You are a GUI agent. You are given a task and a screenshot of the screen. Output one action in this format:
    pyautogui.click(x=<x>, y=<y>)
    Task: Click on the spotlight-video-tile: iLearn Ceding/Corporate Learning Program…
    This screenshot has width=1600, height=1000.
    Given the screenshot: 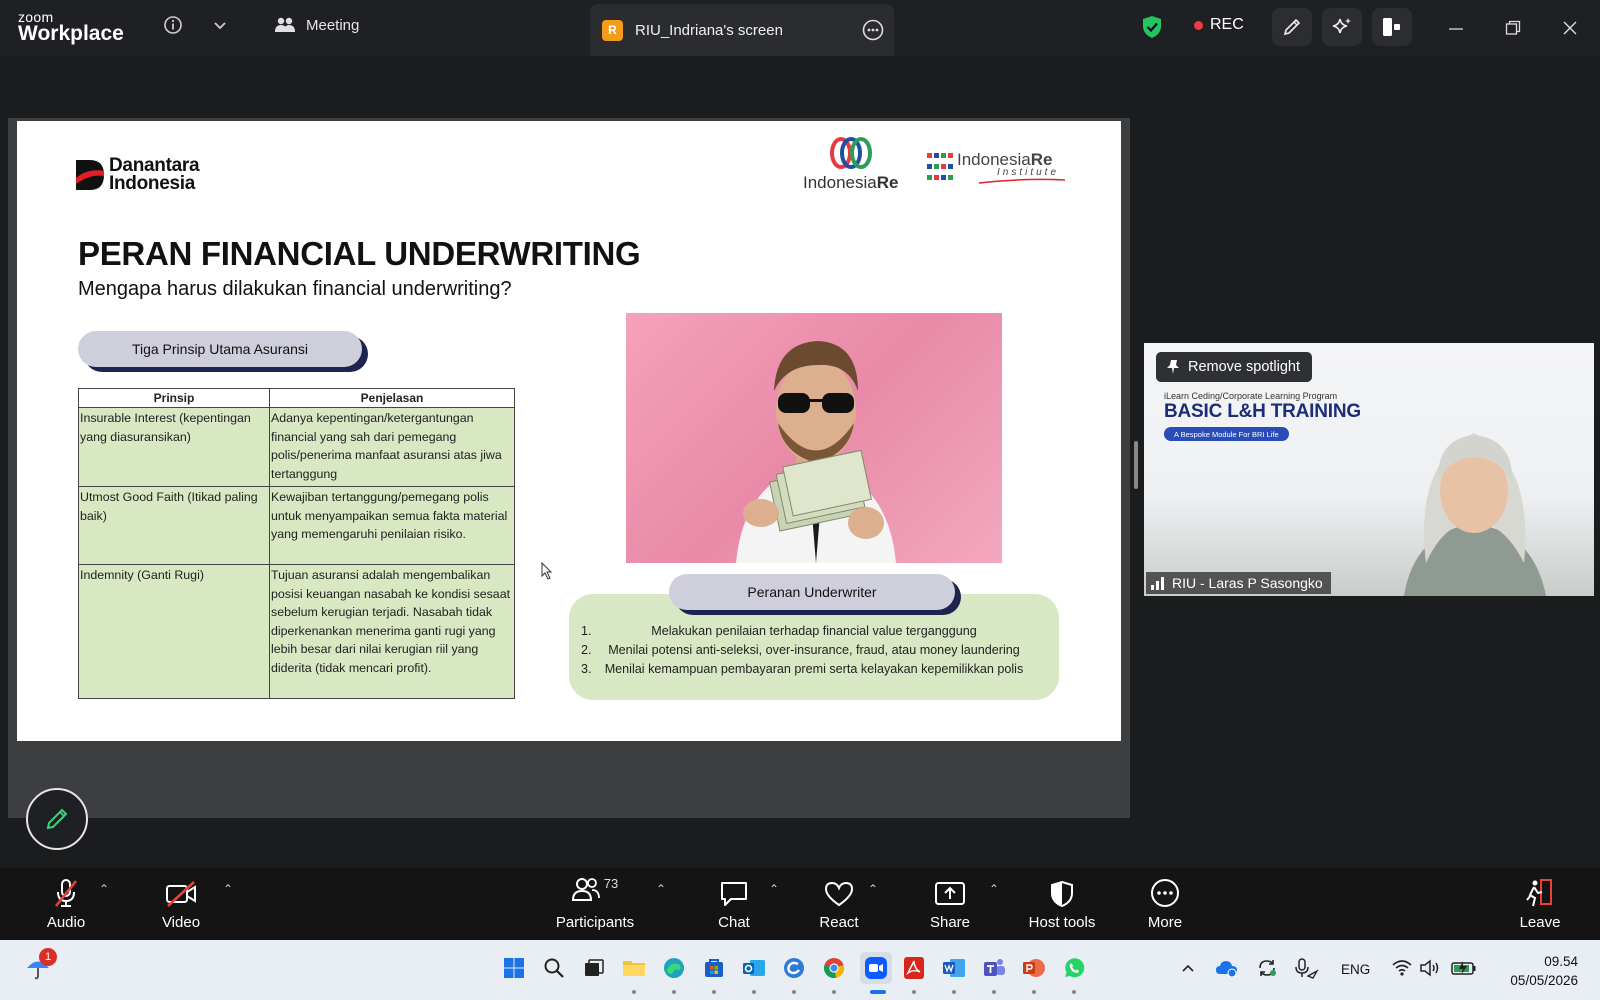 What is the action you would take?
    pyautogui.click(x=1369, y=469)
    